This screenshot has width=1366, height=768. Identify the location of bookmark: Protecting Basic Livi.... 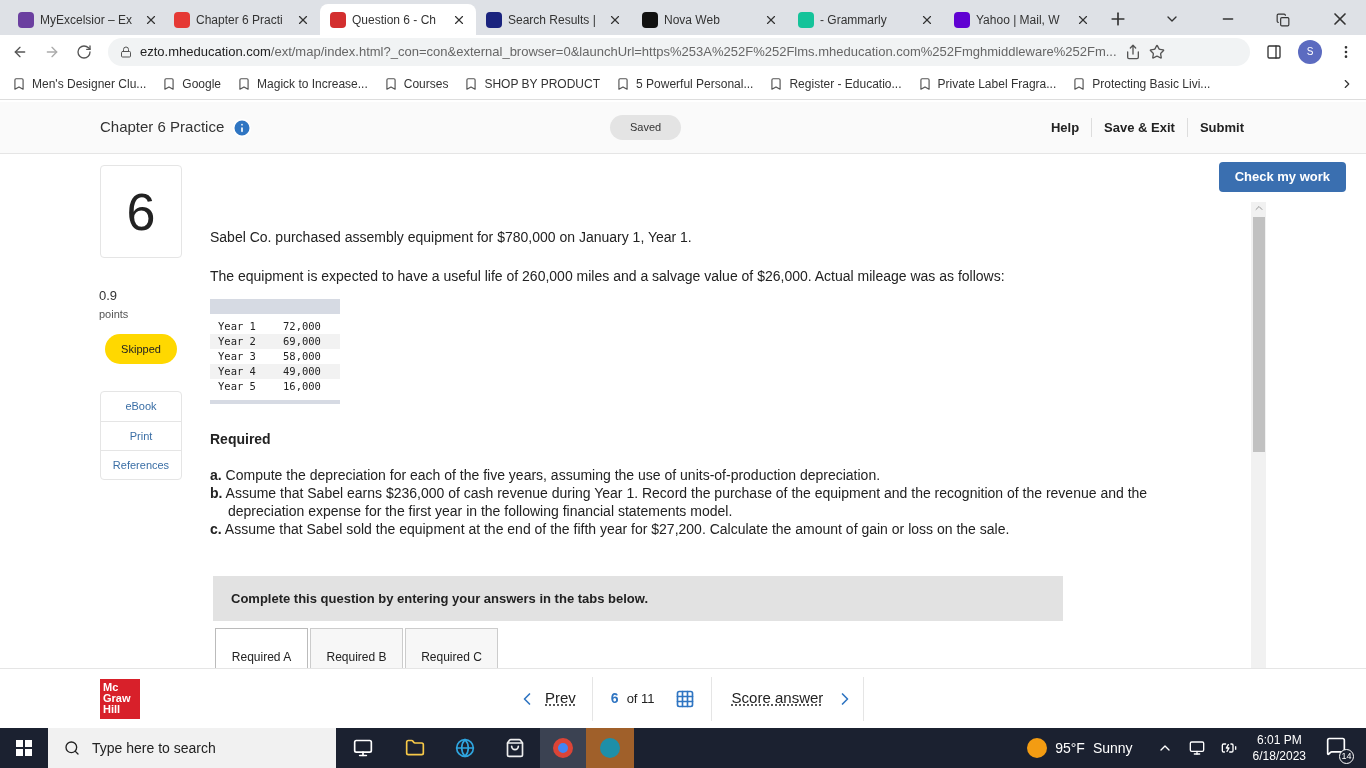
(1141, 83).